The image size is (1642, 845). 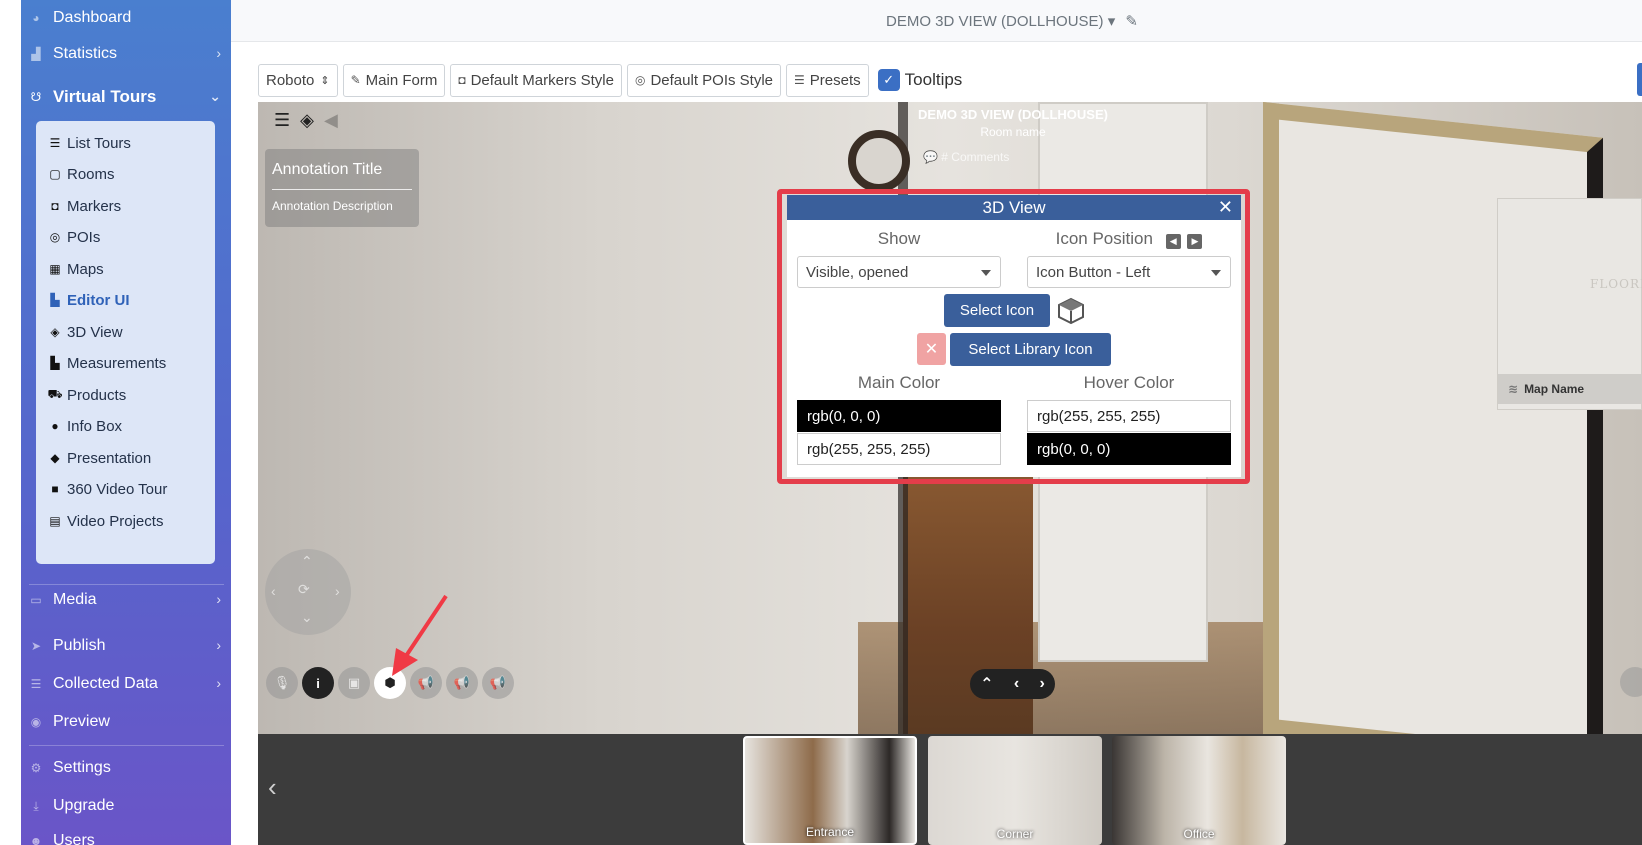 What do you see at coordinates (1513, 389) in the screenshot?
I see `layers-icon: ≋` at bounding box center [1513, 389].